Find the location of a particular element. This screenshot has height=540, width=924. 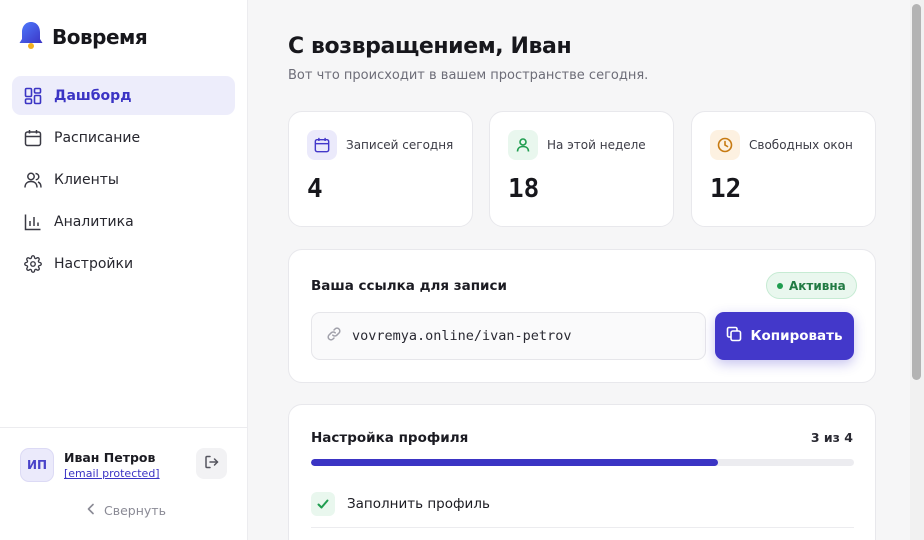

booking-url-field: vovremya.online/ivan-petrov is located at coordinates (508, 336).